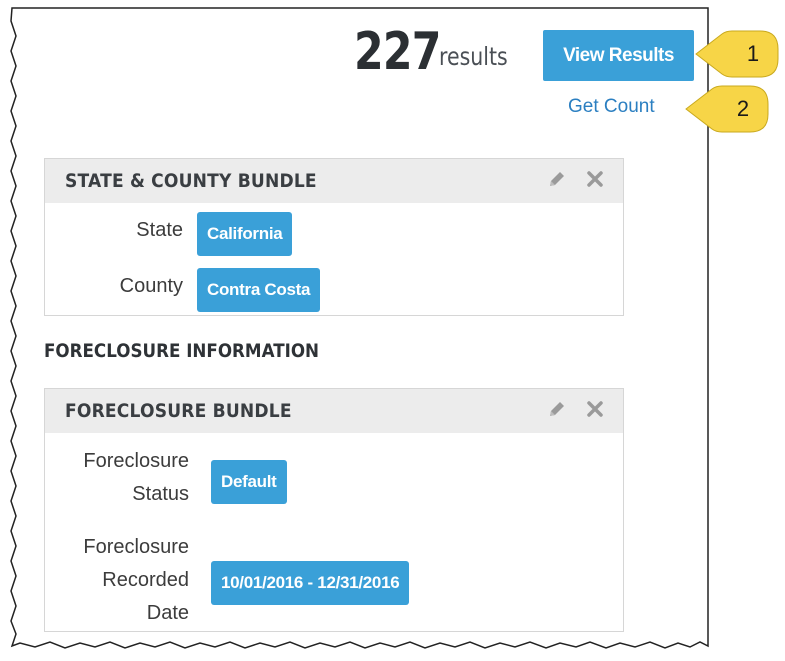 The height and width of the screenshot is (661, 785). Describe the element at coordinates (249, 482) in the screenshot. I see `value-chip: Default` at that location.